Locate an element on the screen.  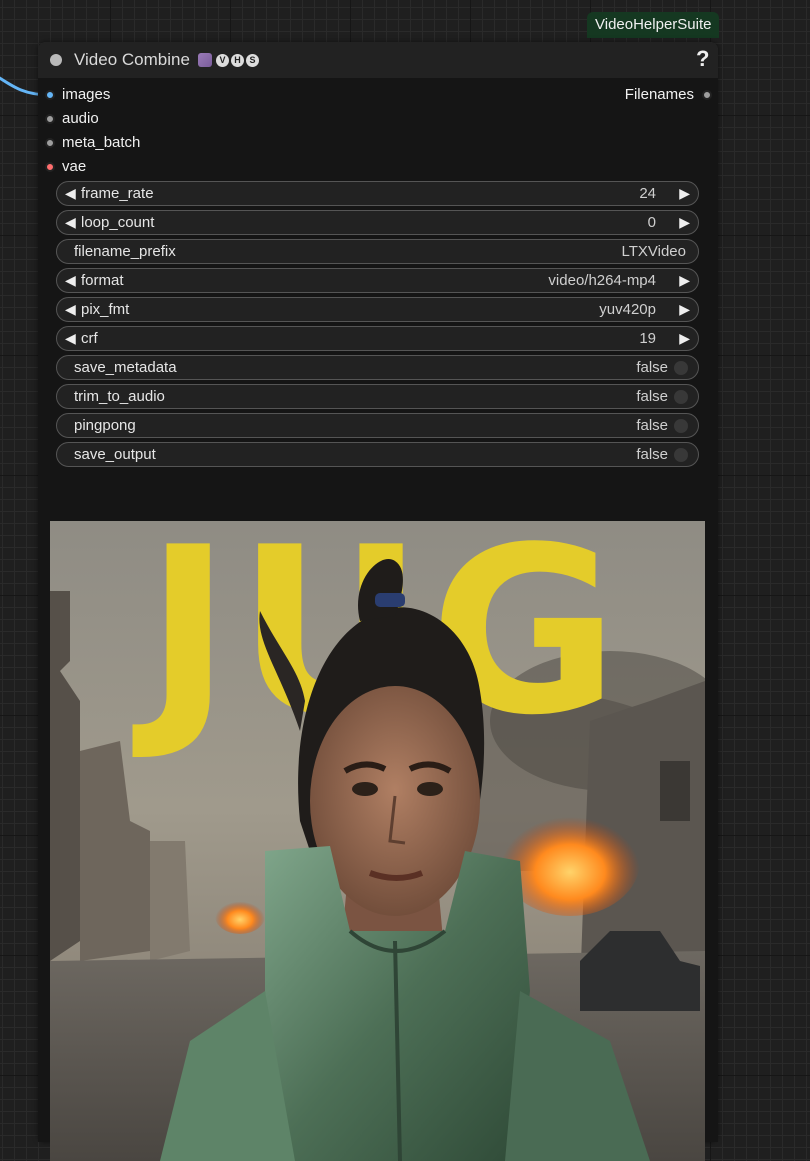
output-label: Filenames is located at coordinates (659, 94).